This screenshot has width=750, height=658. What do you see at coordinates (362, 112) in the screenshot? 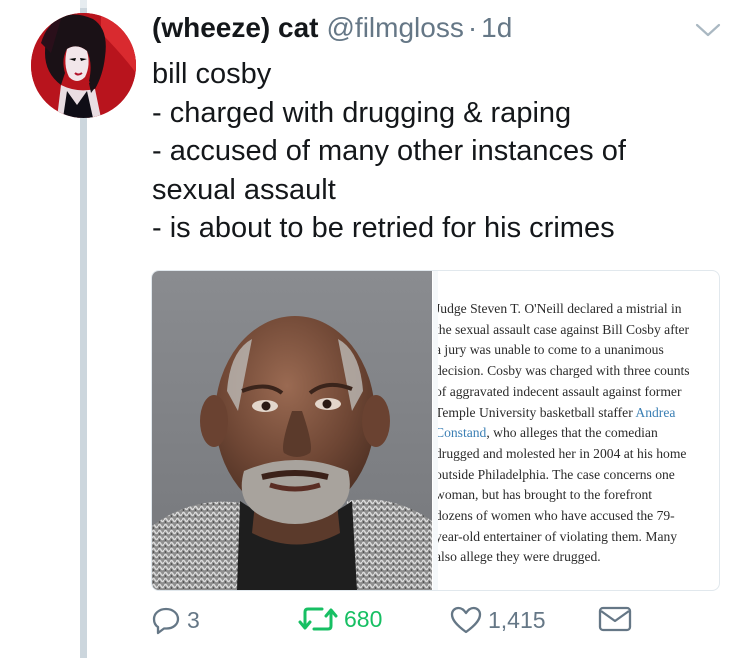
I see `tweet-line: - charged with drugging & raping` at bounding box center [362, 112].